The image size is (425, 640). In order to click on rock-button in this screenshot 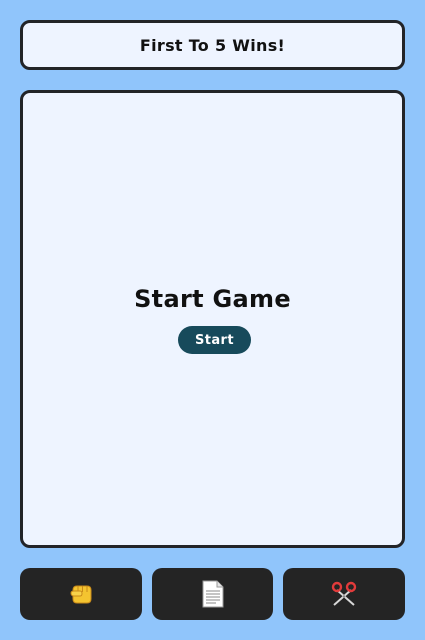, I will do `click(81, 594)`.